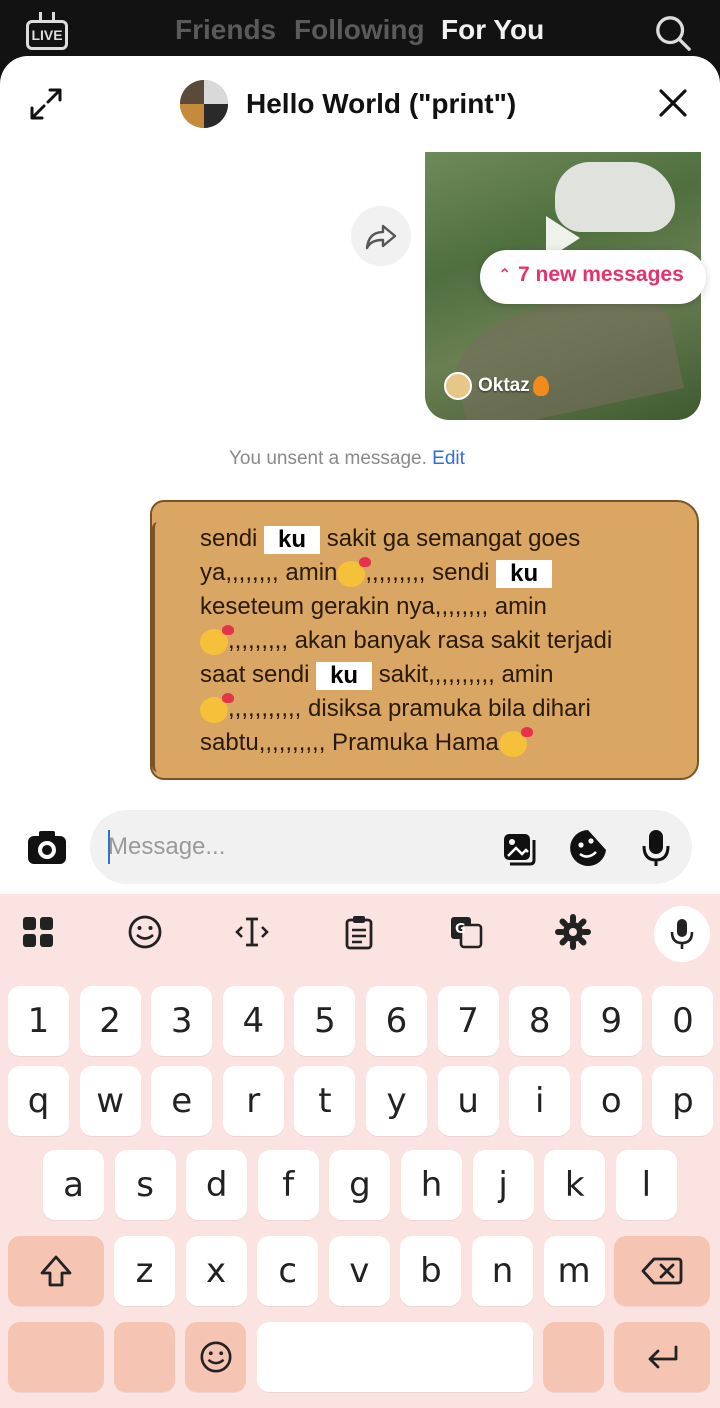 This screenshot has height=1408, width=720. What do you see at coordinates (396, 1021) in the screenshot?
I see `key-6: 6` at bounding box center [396, 1021].